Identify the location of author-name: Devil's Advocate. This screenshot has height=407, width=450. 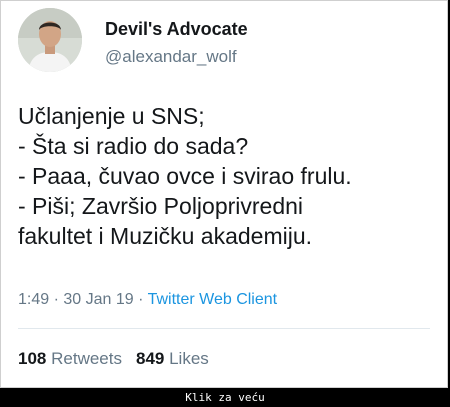
(176, 29).